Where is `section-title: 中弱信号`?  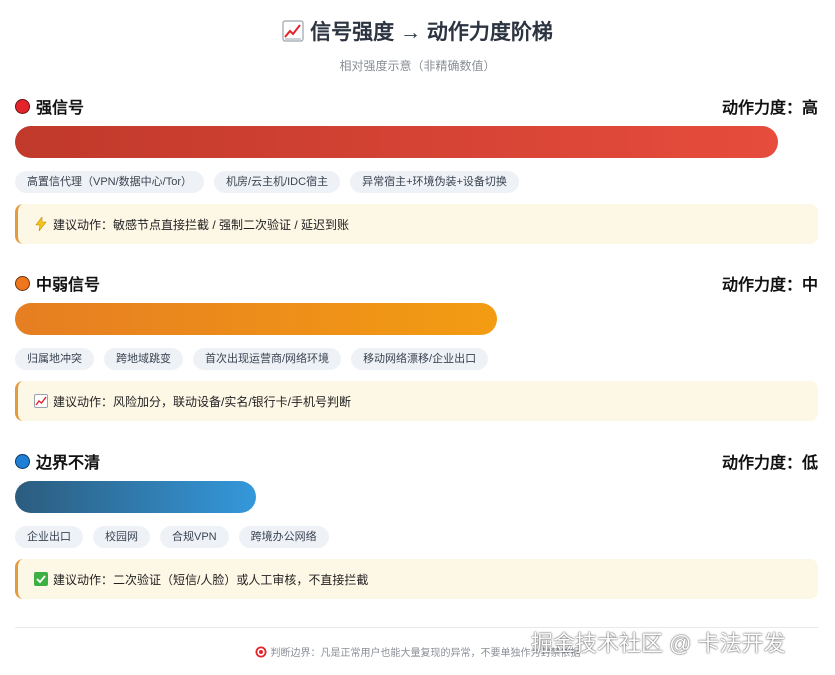
section-title: 中弱信号 is located at coordinates (57, 283).